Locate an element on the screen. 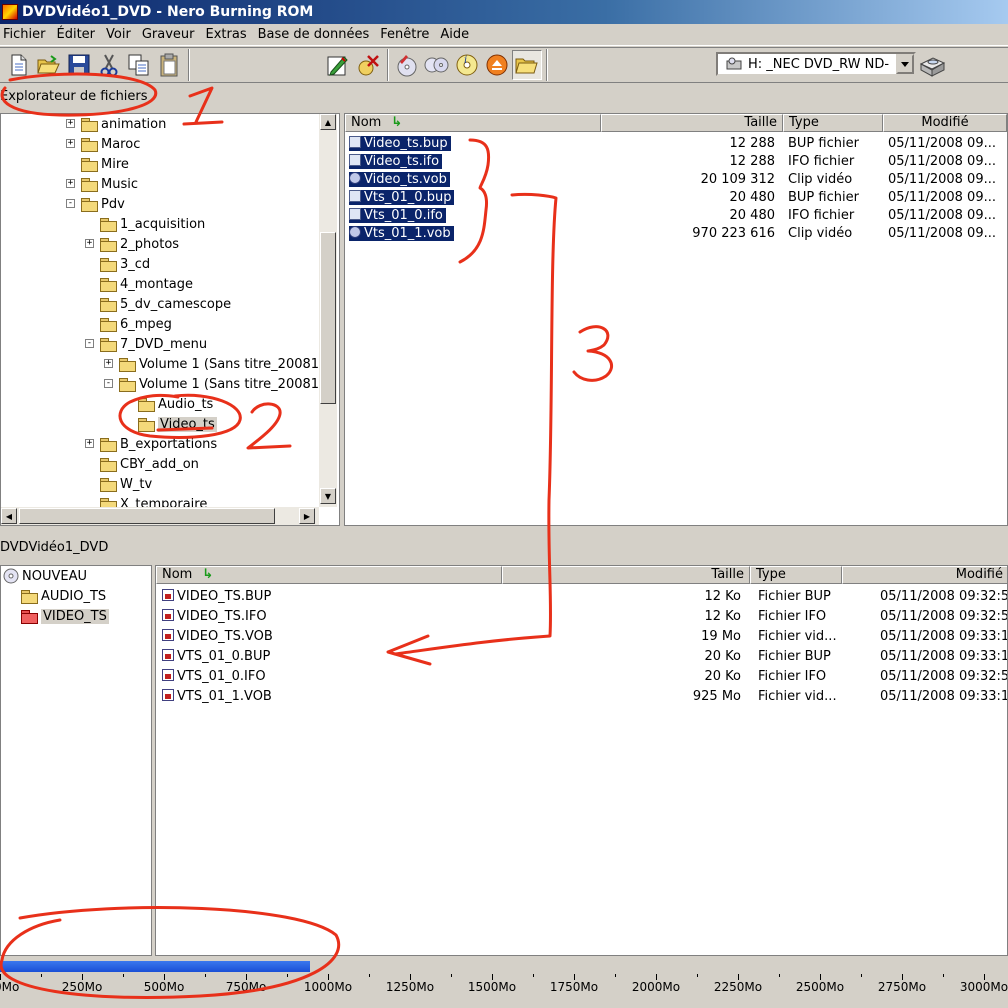  sort-arrow-icon: ↳ is located at coordinates (397, 122).